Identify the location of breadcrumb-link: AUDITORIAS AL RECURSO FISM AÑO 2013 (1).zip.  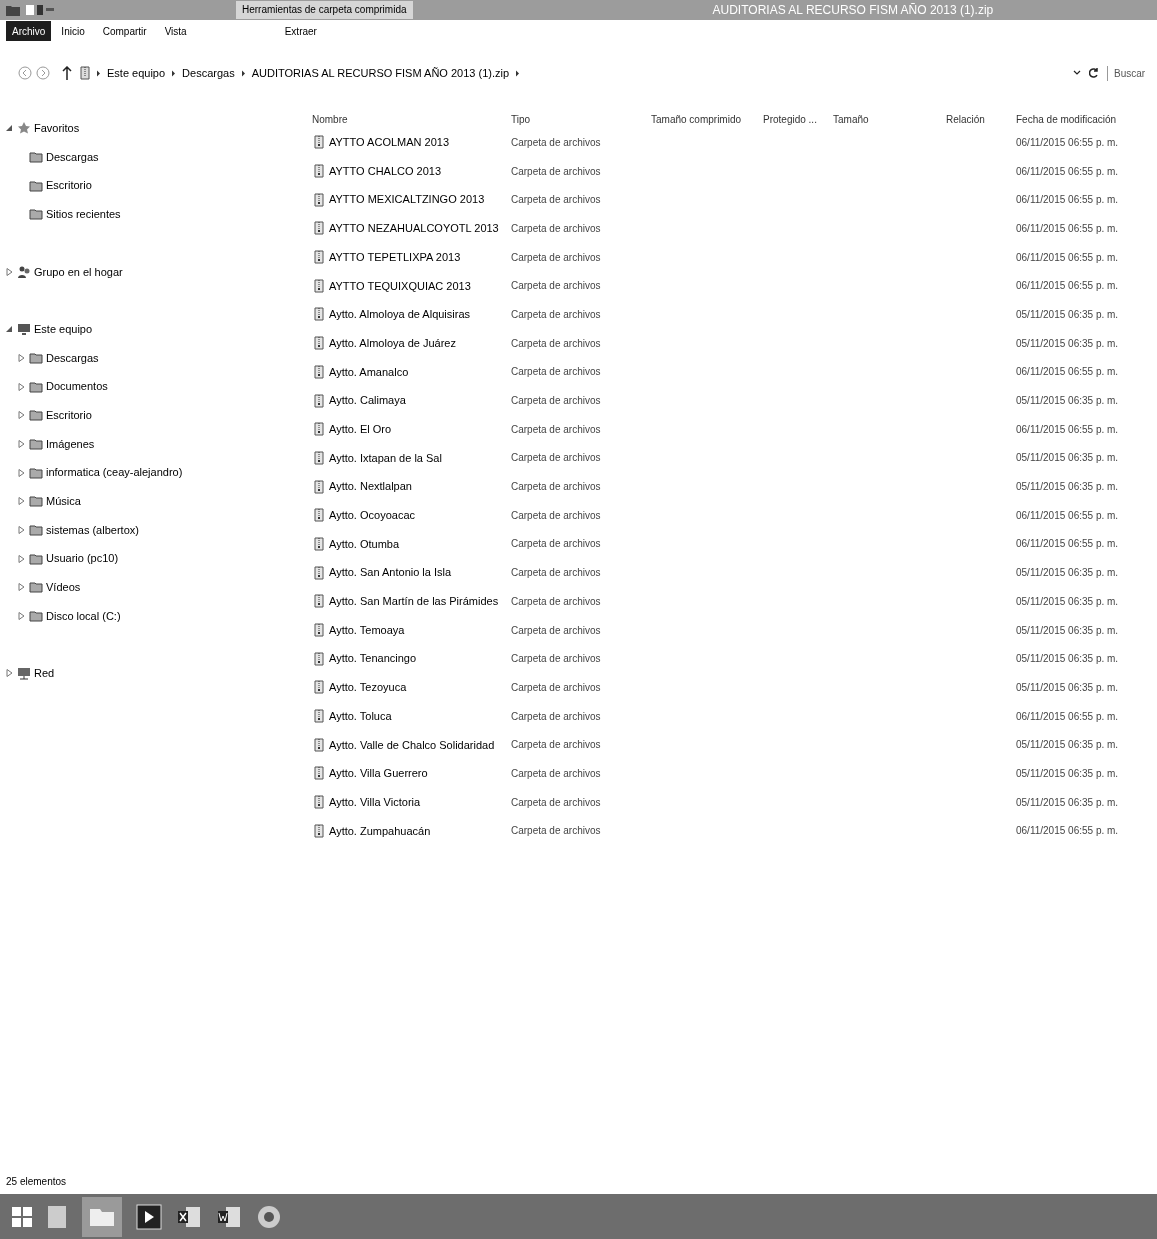
(380, 73).